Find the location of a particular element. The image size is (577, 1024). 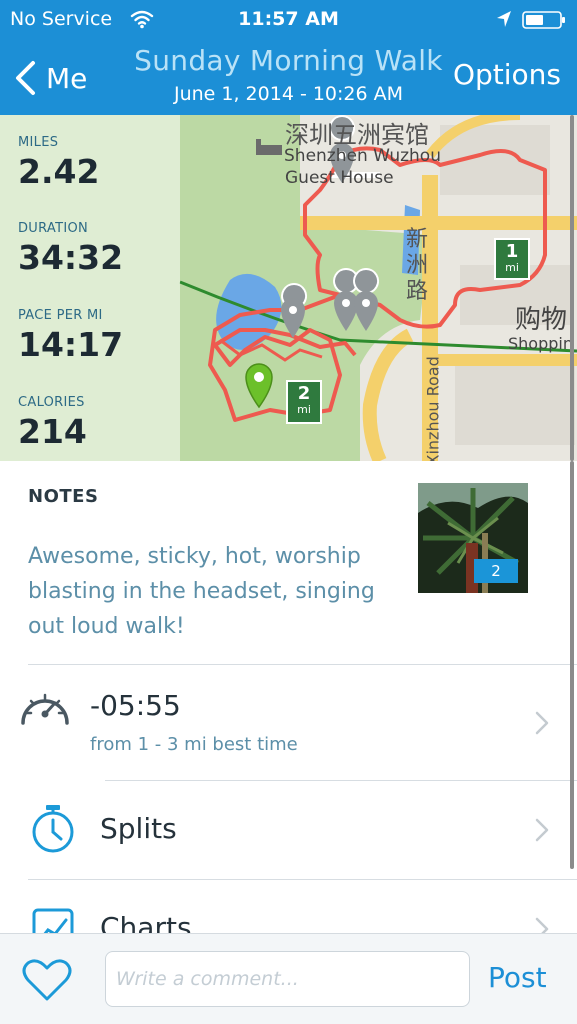

stat-value: 214 is located at coordinates (52, 431).